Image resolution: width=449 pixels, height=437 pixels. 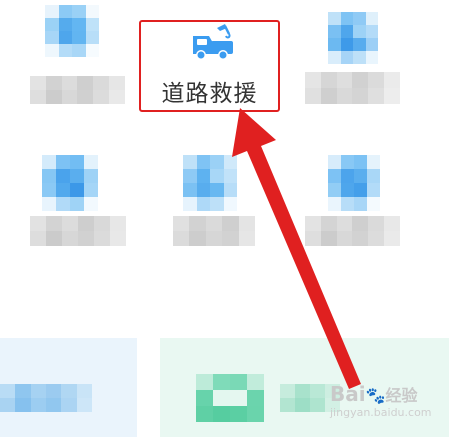 I want to click on baidu-jingyan-watermark: Bai🐾经验 jingyan.baidu.com, so click(x=381, y=400).